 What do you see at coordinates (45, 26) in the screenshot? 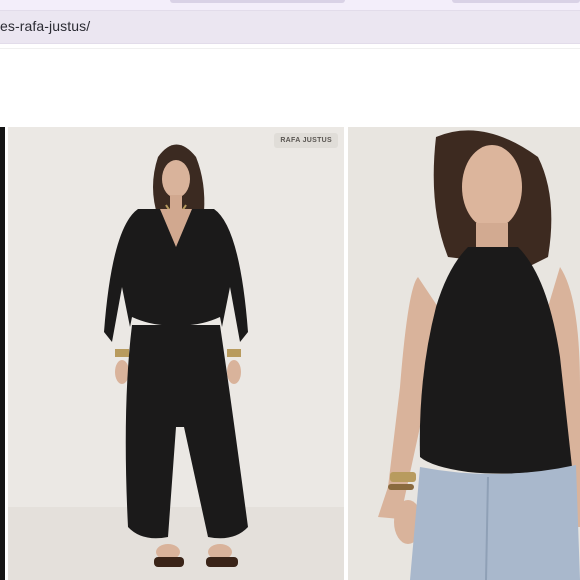
I see `url-text: es-rafa-justus/` at bounding box center [45, 26].